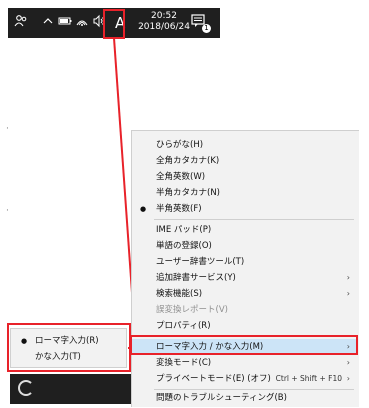 Image resolution: width=369 pixels, height=408 pixels. What do you see at coordinates (245, 246) in the screenshot?
I see `menu-item-word-register: 単語の登録(O)` at bounding box center [245, 246].